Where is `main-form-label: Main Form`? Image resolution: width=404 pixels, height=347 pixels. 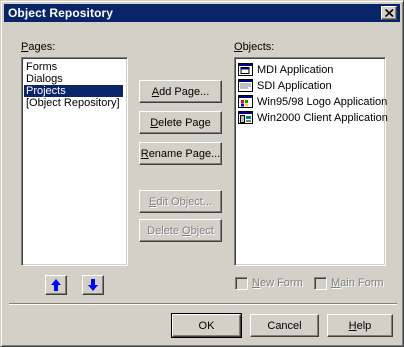 main-form-label: Main Form is located at coordinates (357, 283).